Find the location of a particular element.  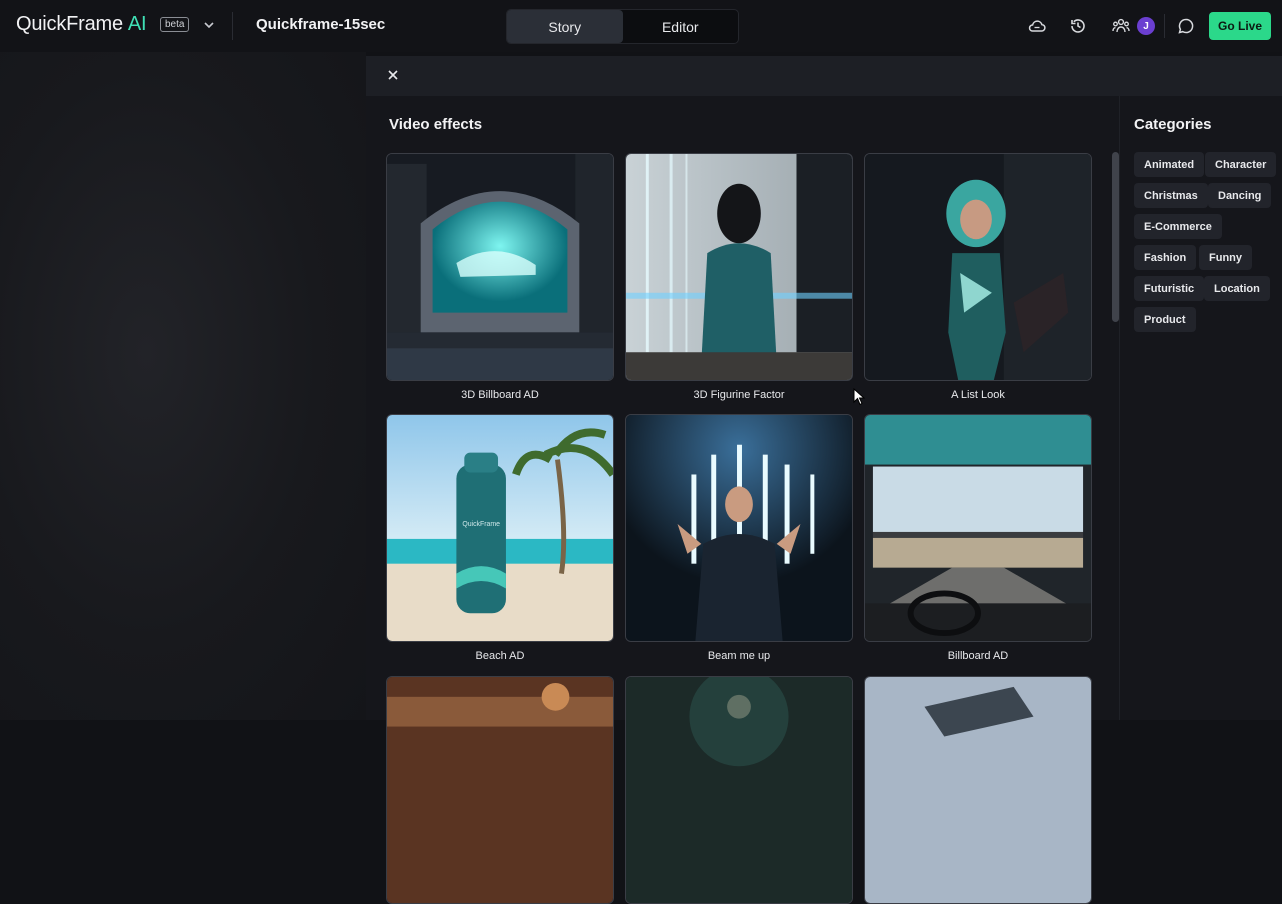

category-chip-funny: Funny is located at coordinates (1225, 257).